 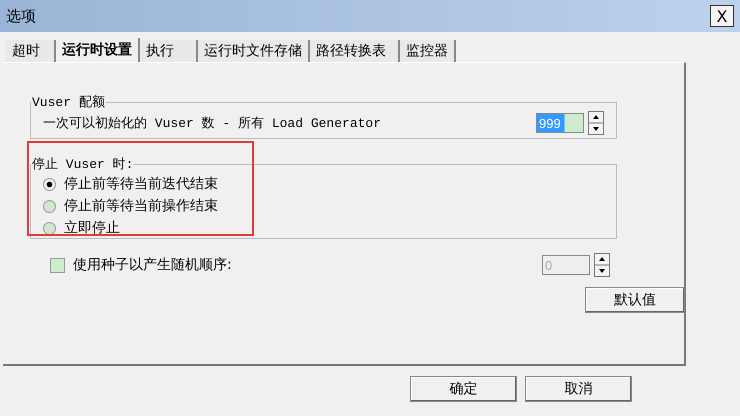 I want to click on checkbox-option: 使用种子以产生随机顺序:, so click(x=141, y=265).